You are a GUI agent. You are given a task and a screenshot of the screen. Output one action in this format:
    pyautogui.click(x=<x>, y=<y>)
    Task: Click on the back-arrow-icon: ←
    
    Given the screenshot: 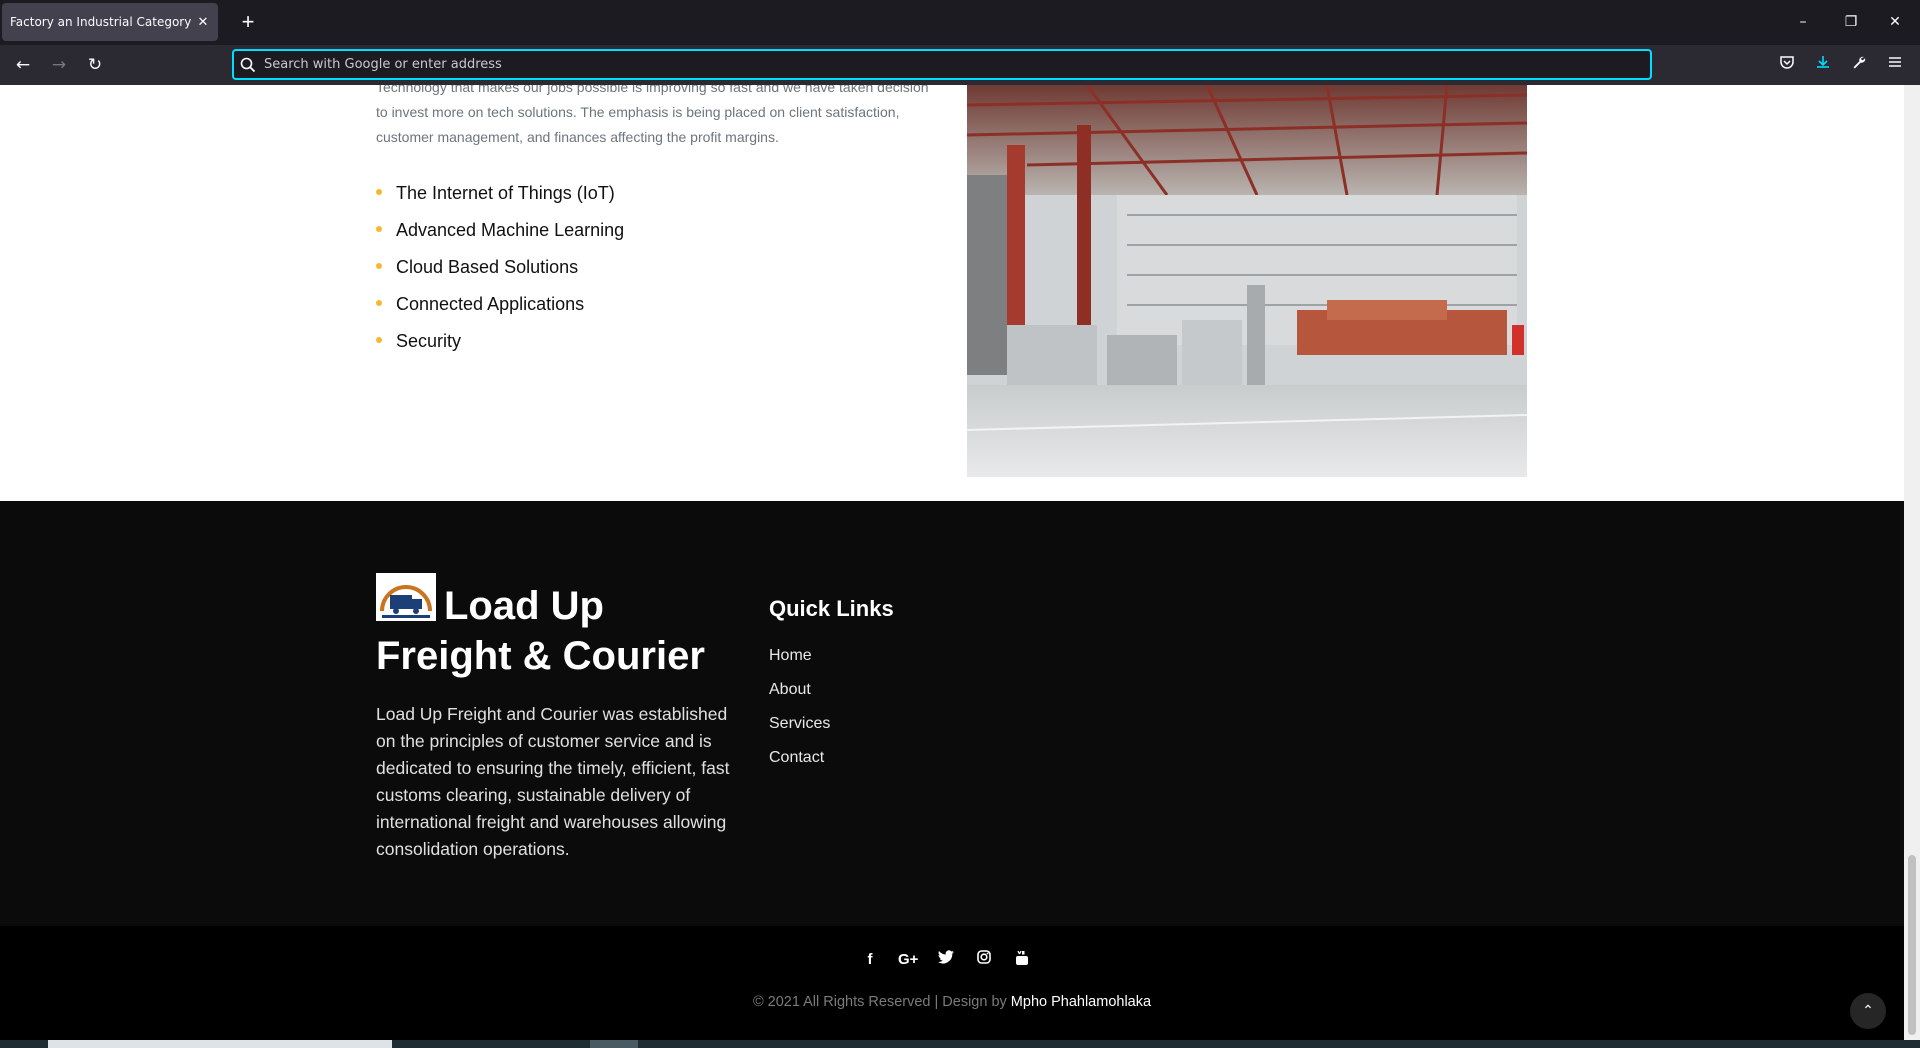 What is the action you would take?
    pyautogui.click(x=23, y=65)
    